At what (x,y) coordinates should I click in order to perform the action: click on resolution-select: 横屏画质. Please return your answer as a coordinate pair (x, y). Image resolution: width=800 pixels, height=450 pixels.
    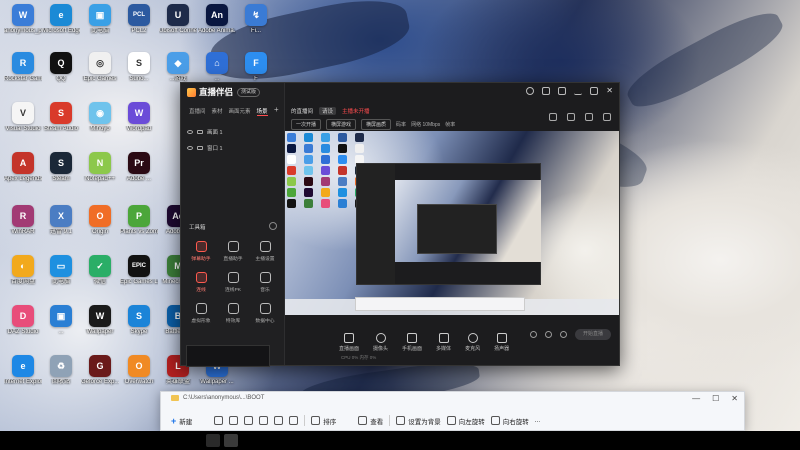
    Looking at the image, I should click on (376, 124).